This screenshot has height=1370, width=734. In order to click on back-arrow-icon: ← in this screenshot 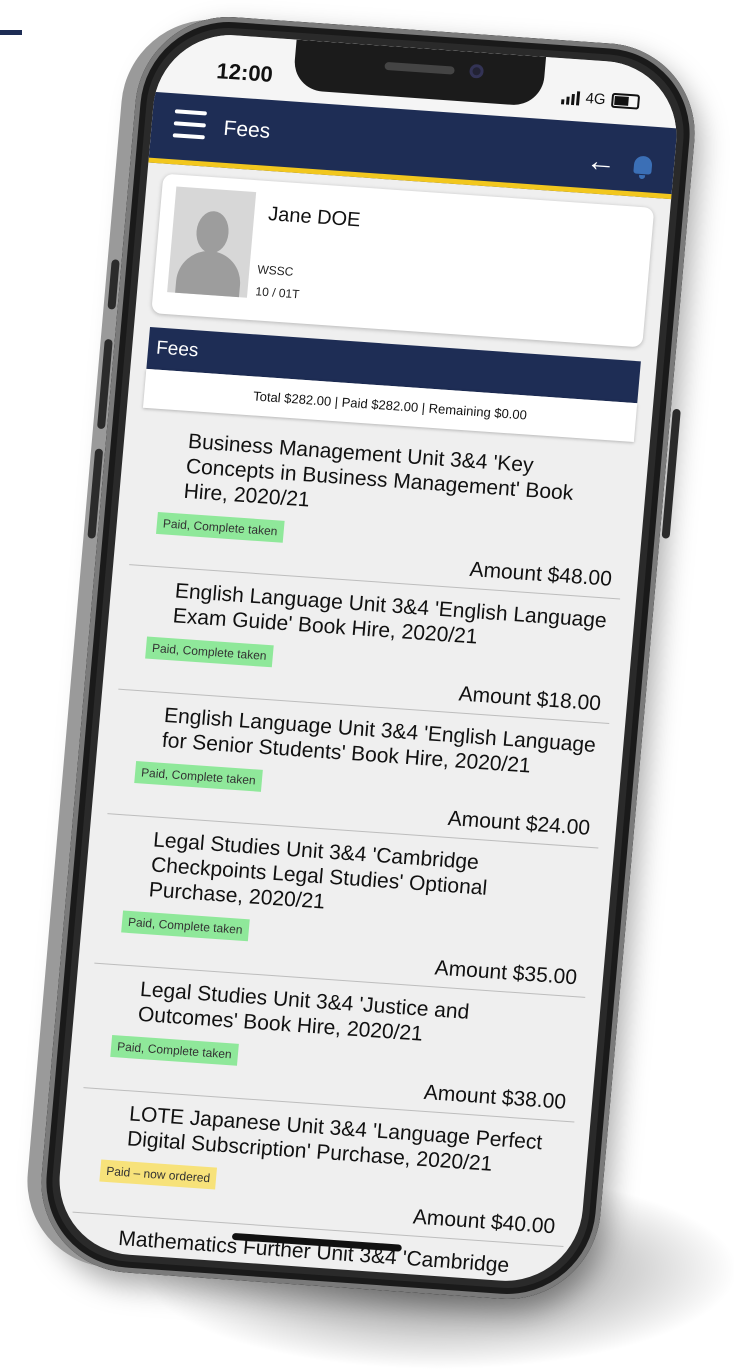, I will do `click(601, 161)`.